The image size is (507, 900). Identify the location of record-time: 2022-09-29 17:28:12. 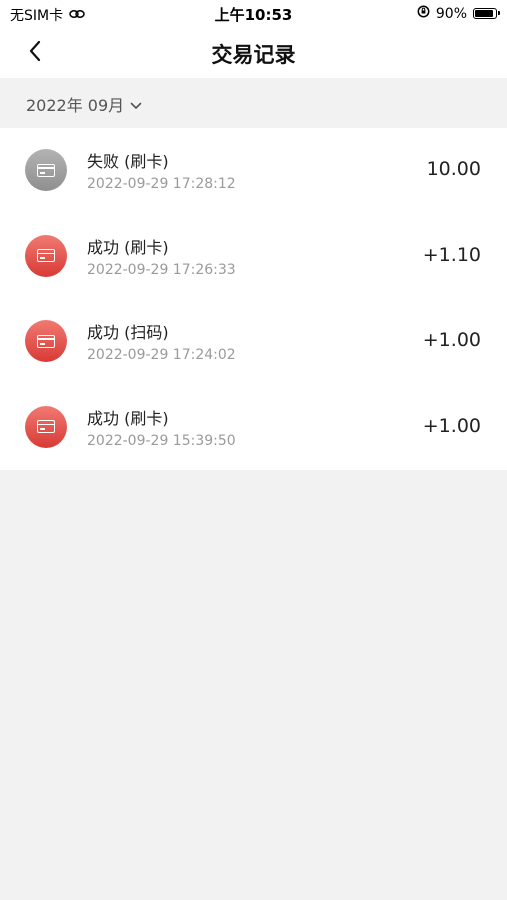
(161, 184).